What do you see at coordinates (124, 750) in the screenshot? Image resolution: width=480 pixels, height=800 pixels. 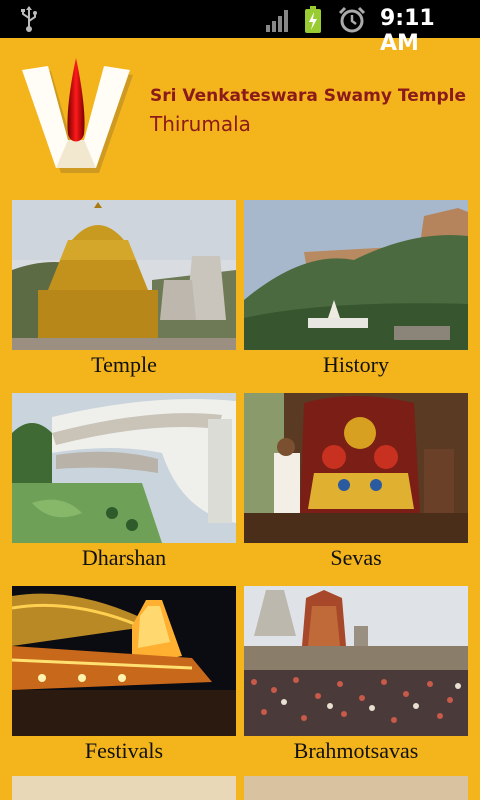 I see `menu-label: Festivals` at bounding box center [124, 750].